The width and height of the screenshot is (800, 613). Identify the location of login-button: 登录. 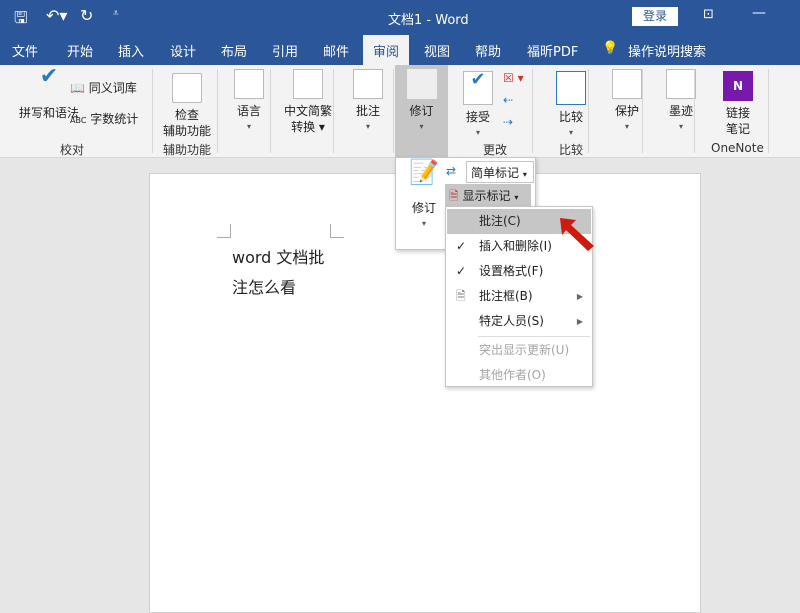
(655, 16).